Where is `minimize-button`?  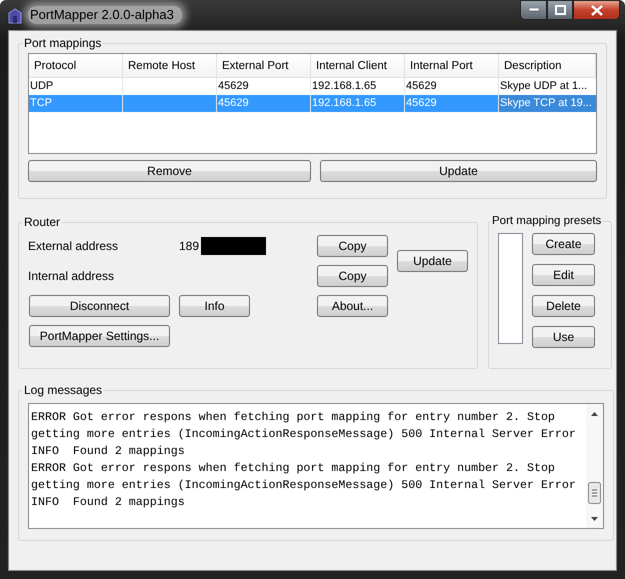
minimize-button is located at coordinates (533, 10).